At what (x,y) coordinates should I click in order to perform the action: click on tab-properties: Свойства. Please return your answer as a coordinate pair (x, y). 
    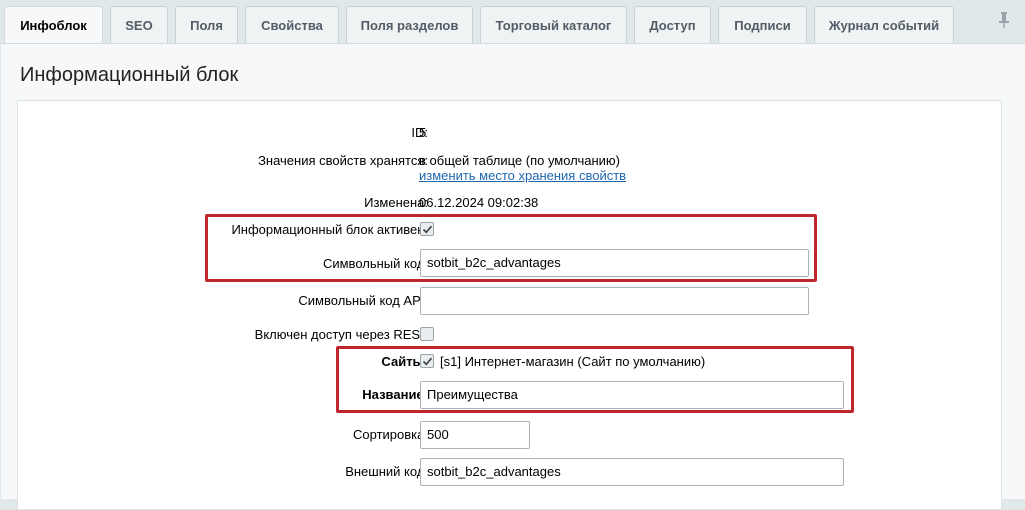
    Looking at the image, I should click on (292, 24).